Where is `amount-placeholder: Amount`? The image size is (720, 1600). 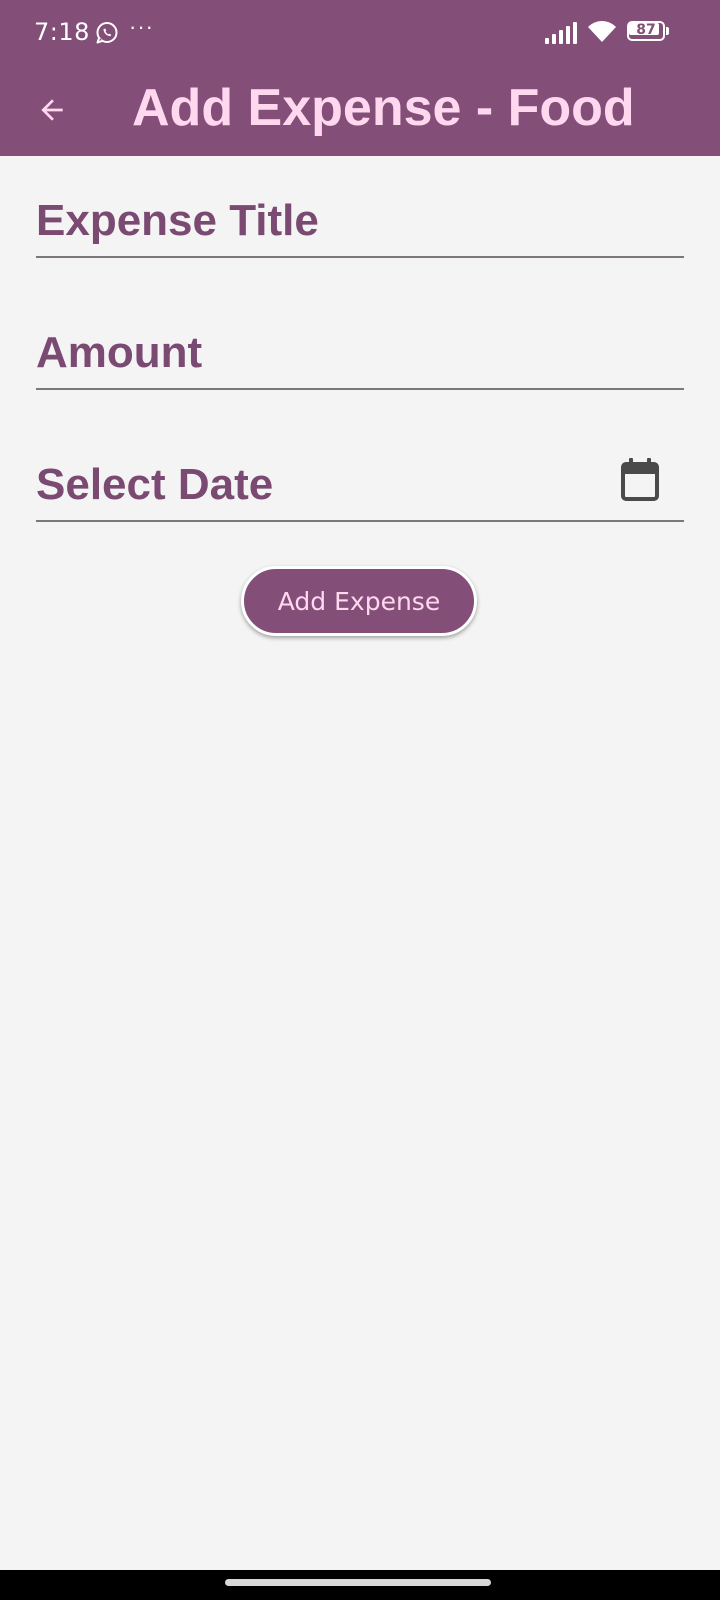 amount-placeholder: Amount is located at coordinates (119, 352).